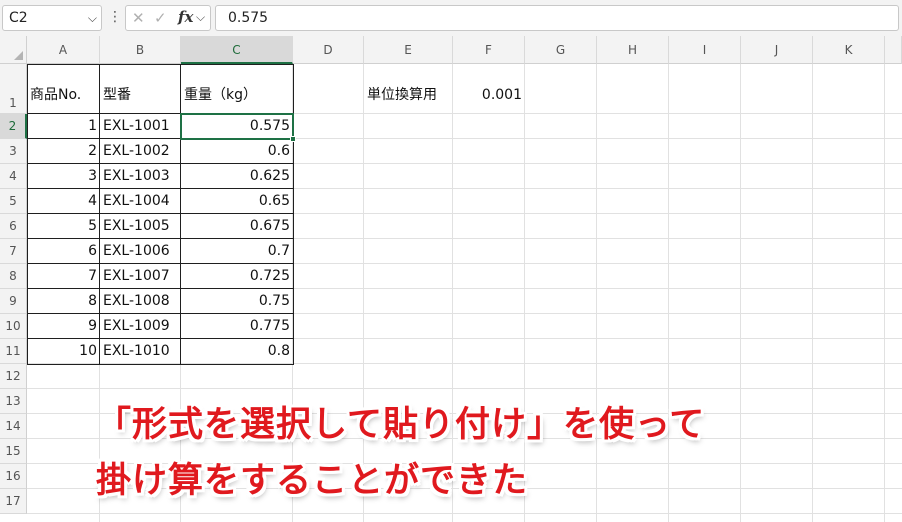  Describe the element at coordinates (13, 351) in the screenshot. I see `row-header-11: 11` at that location.